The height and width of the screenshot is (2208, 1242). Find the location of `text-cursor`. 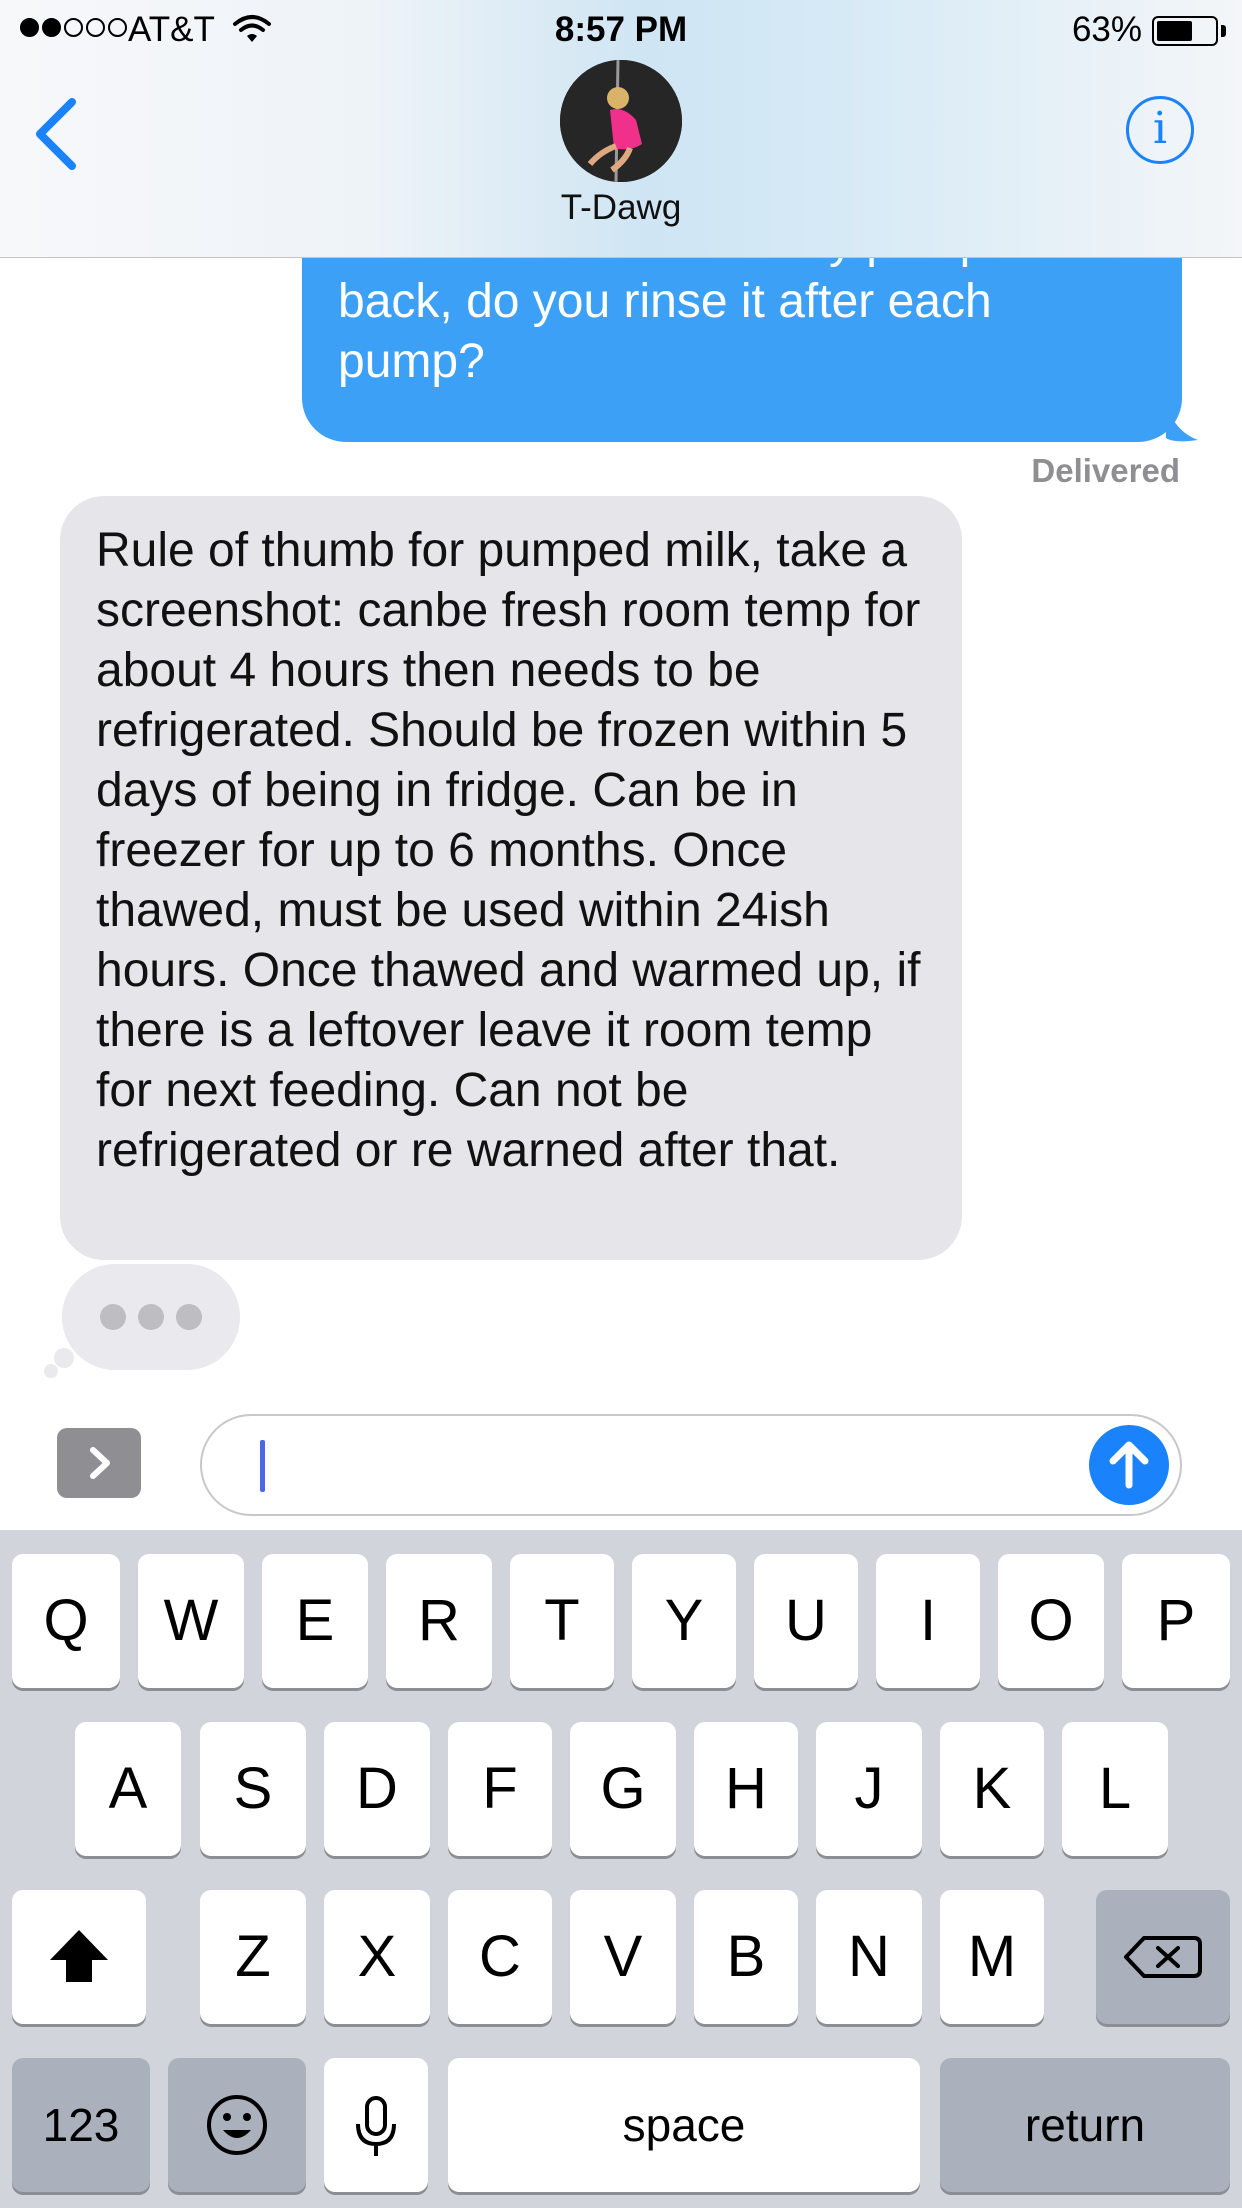

text-cursor is located at coordinates (262, 1466).